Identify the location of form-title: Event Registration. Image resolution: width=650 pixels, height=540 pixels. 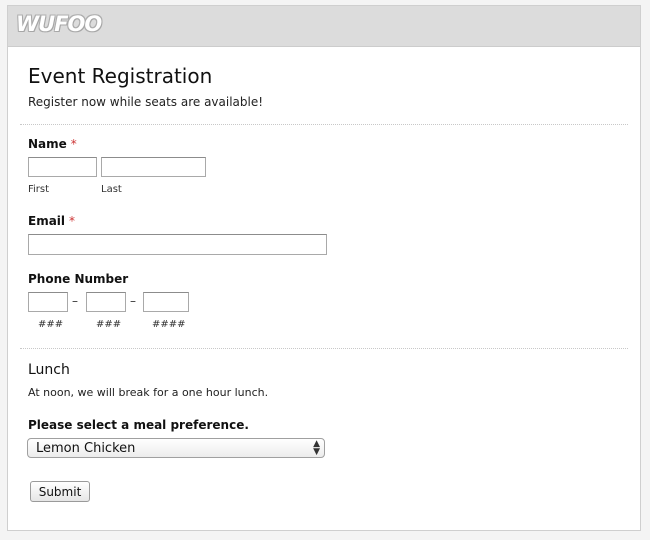
(120, 76).